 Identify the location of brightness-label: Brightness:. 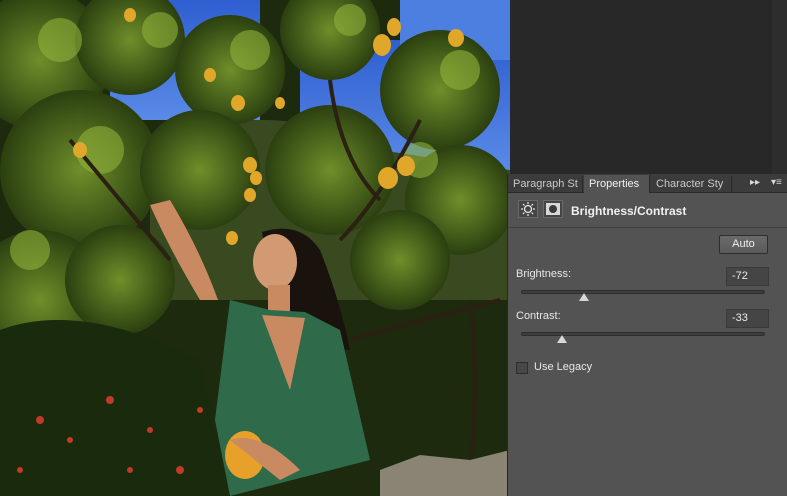
(544, 274).